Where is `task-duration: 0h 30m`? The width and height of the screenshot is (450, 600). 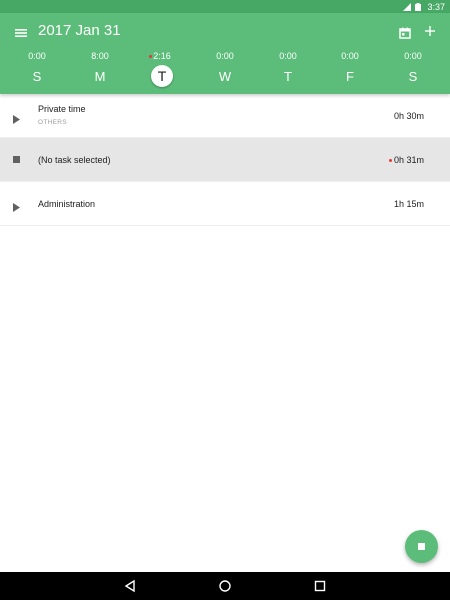 task-duration: 0h 30m is located at coordinates (408, 116).